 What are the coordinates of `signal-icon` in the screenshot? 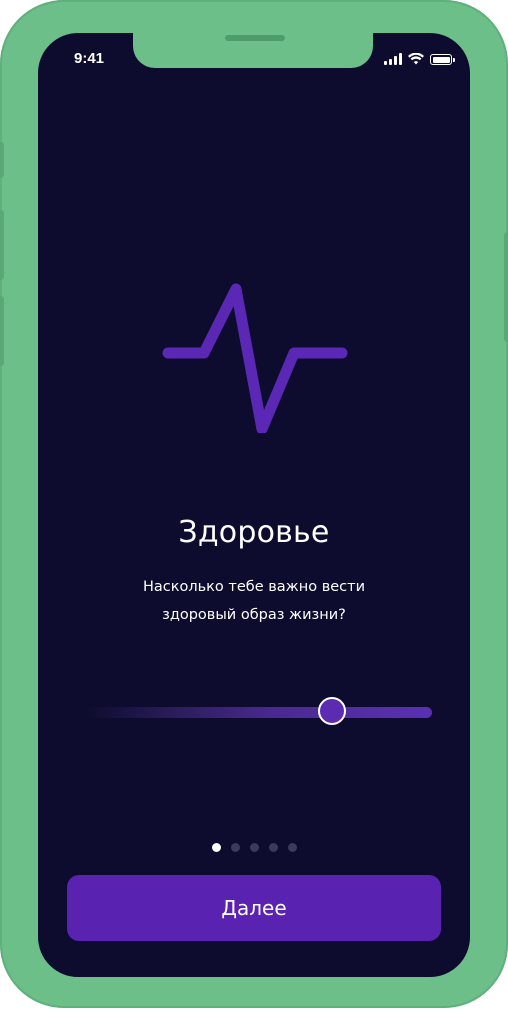 It's located at (393, 59).